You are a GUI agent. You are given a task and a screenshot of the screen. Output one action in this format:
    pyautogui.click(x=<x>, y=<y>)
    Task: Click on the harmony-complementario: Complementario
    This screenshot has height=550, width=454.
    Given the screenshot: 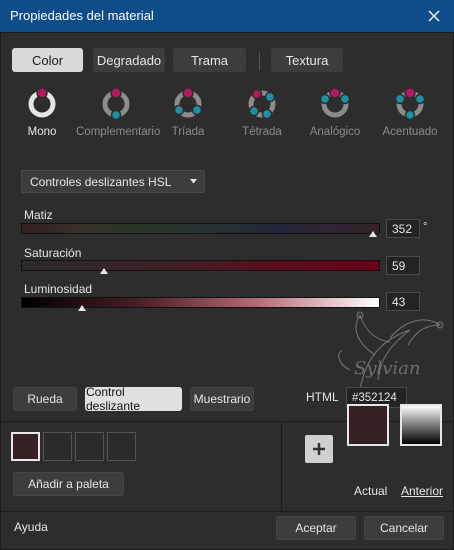 What is the action you would take?
    pyautogui.click(x=118, y=116)
    